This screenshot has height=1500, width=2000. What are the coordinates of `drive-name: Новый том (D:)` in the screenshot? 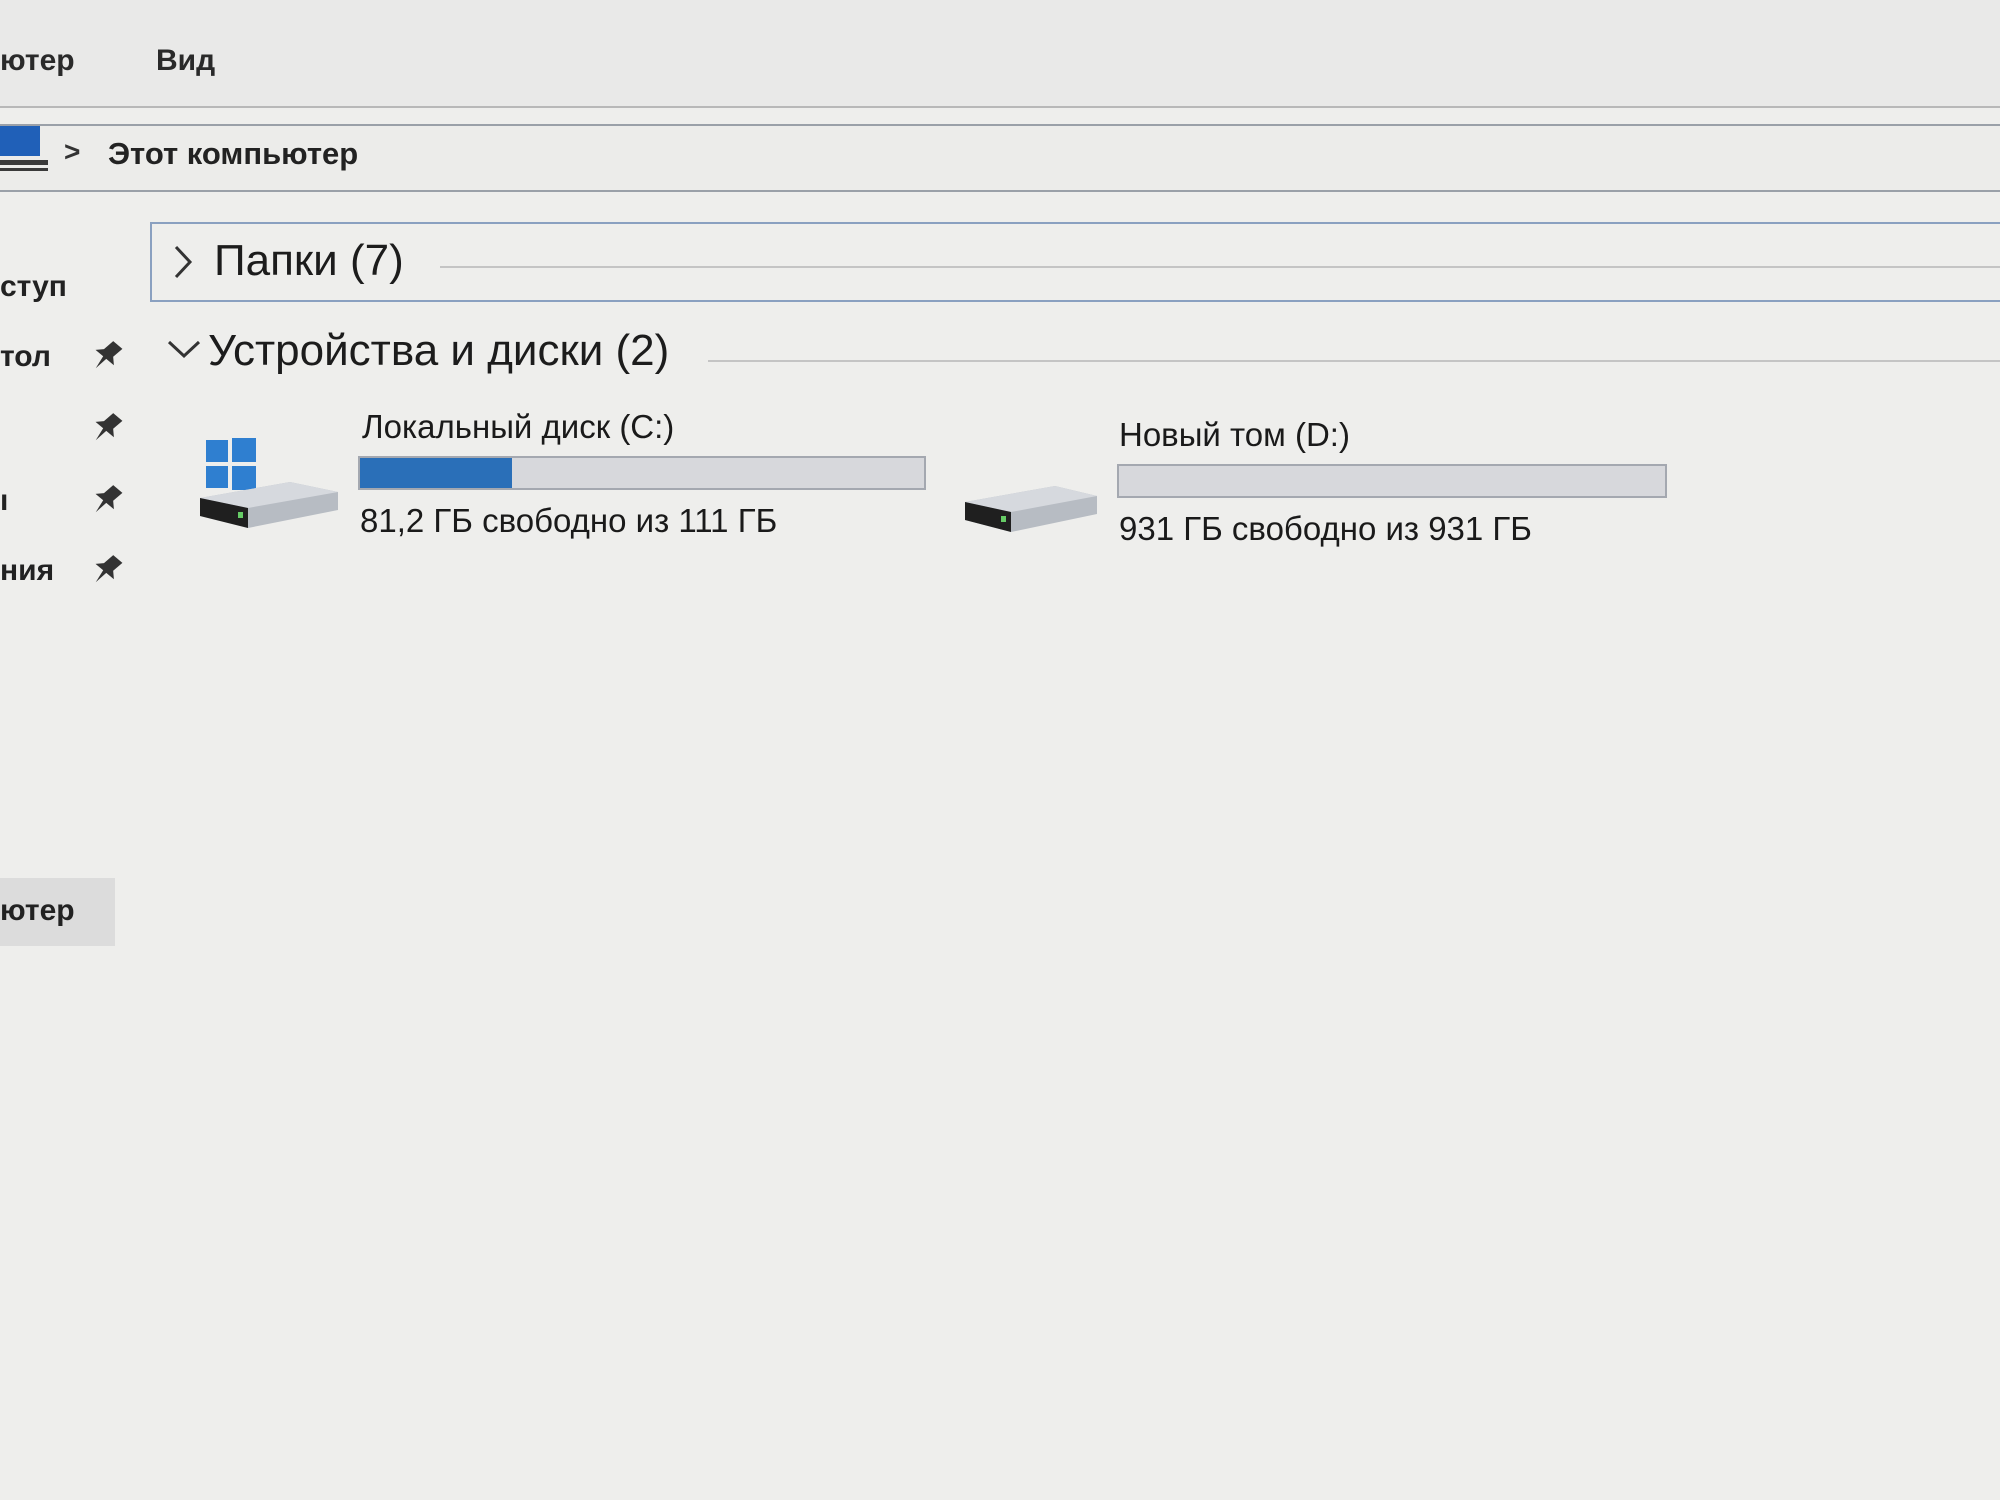 It's located at (1234, 434).